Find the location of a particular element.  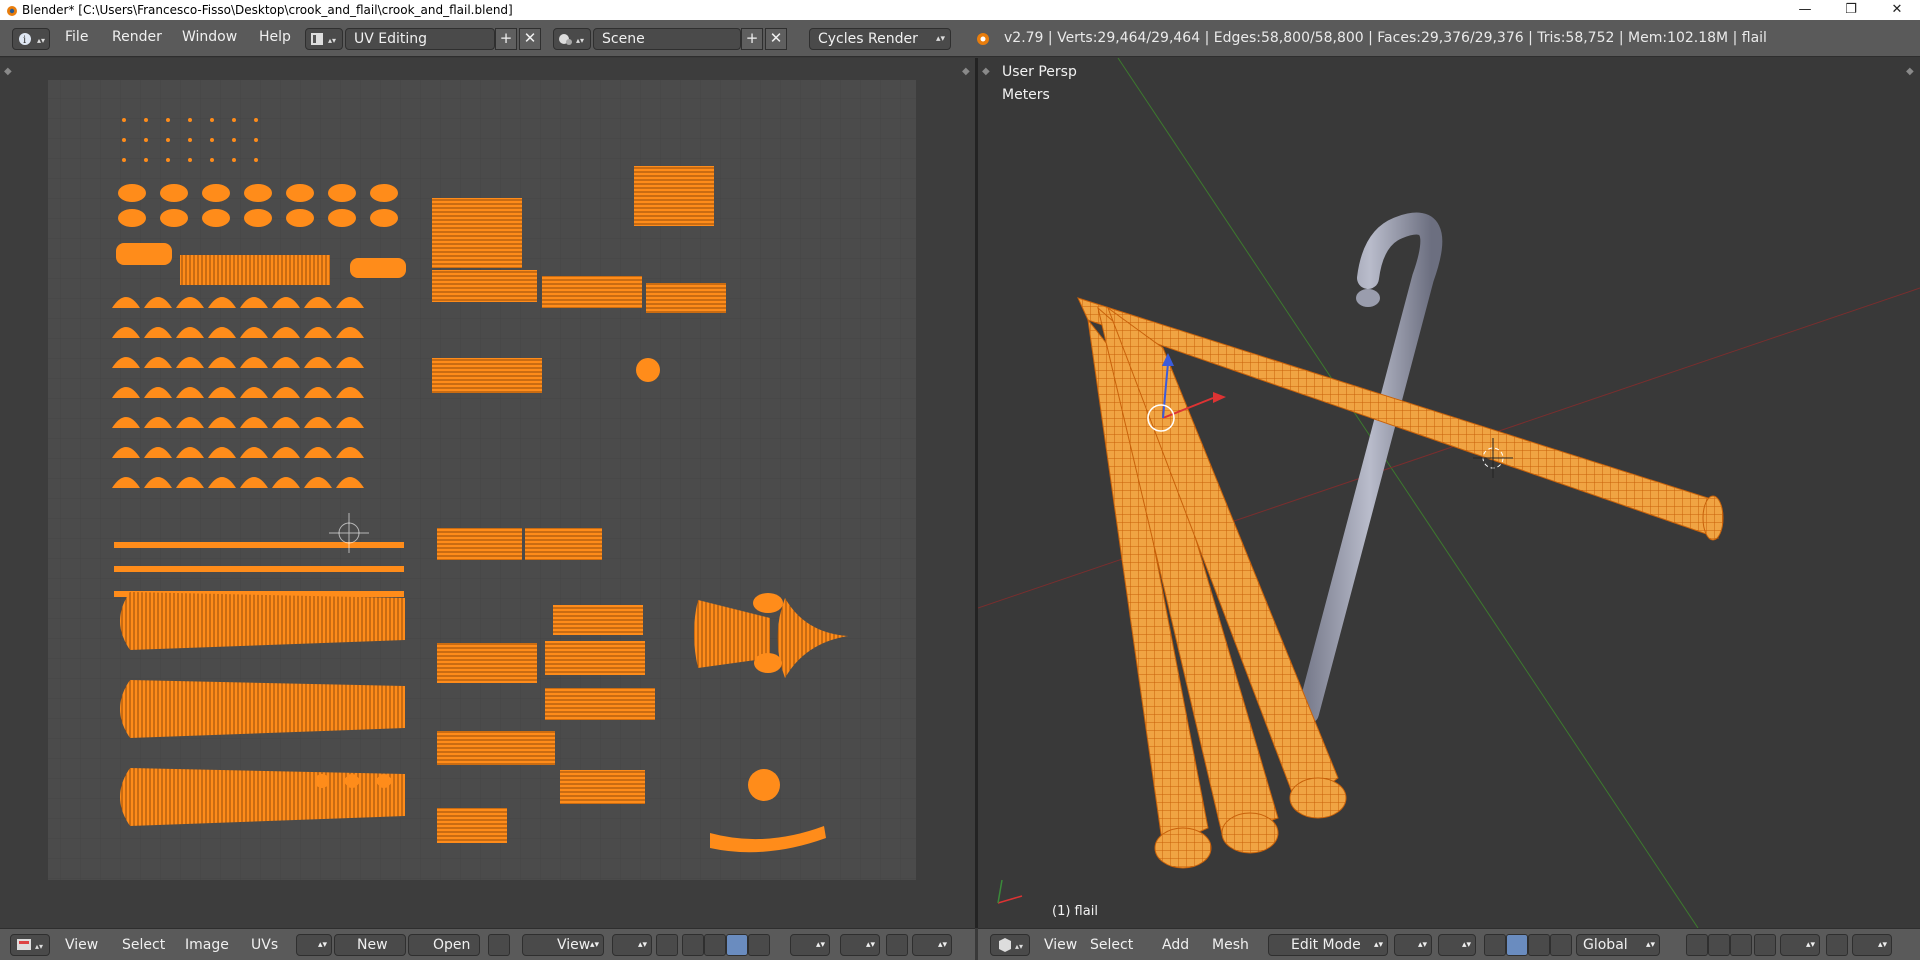

editor-type-3d-button: ▴▾ is located at coordinates (1010, 945).